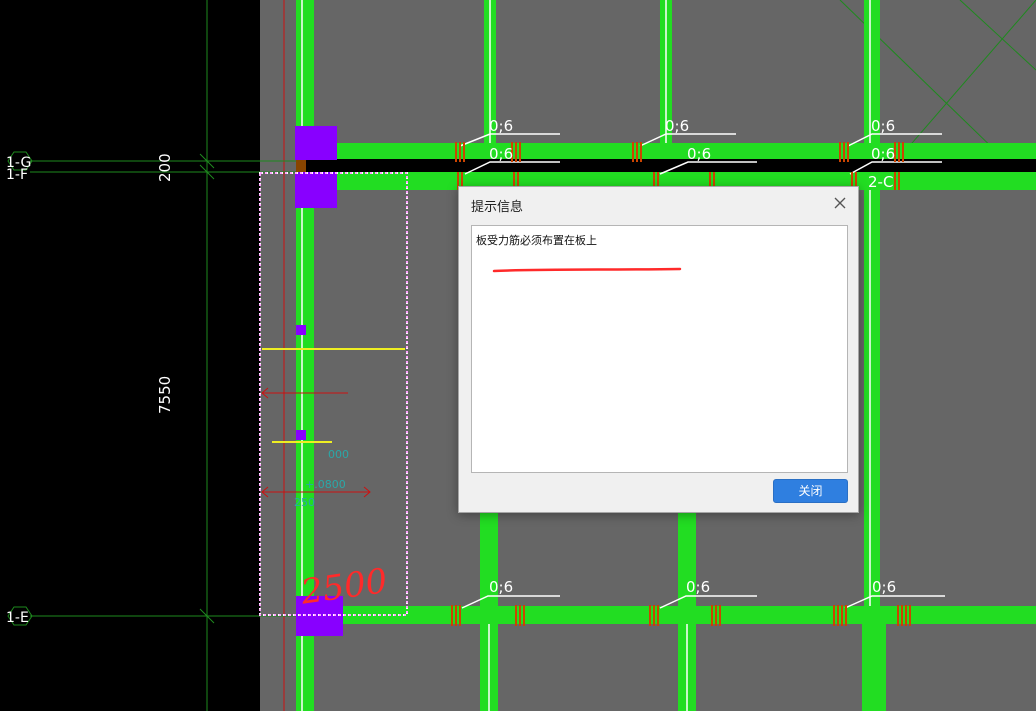  Describe the element at coordinates (165, 167) in the screenshot. I see `dimension-text-200: 200` at that location.